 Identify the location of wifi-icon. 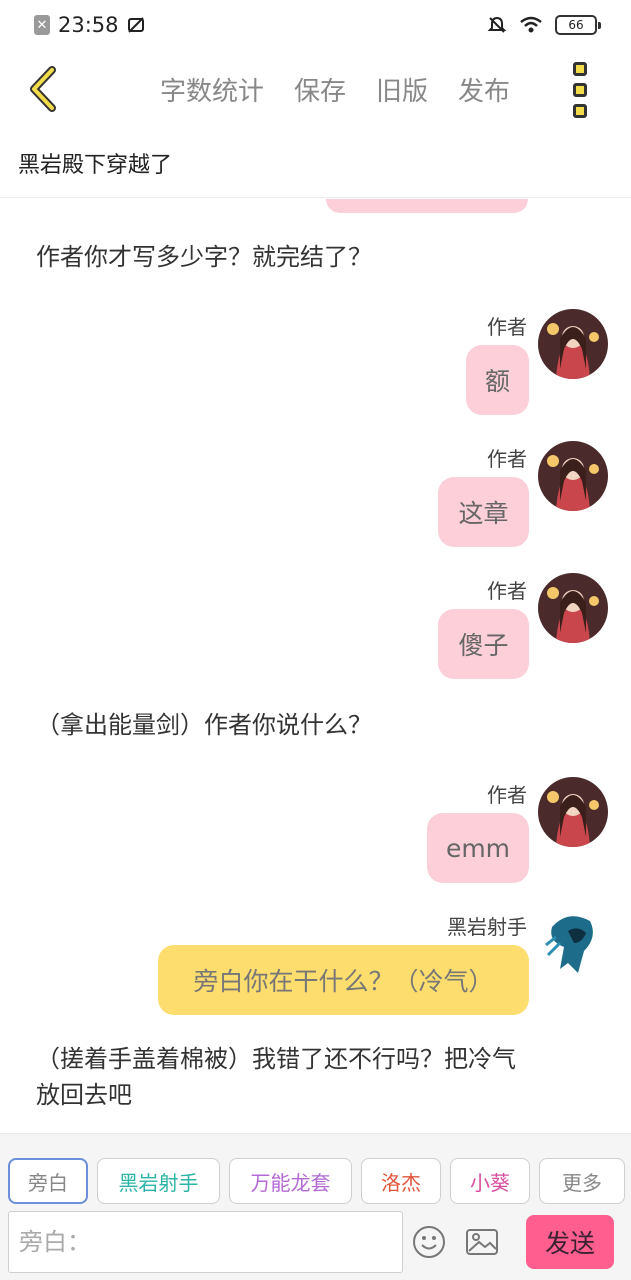
(531, 24).